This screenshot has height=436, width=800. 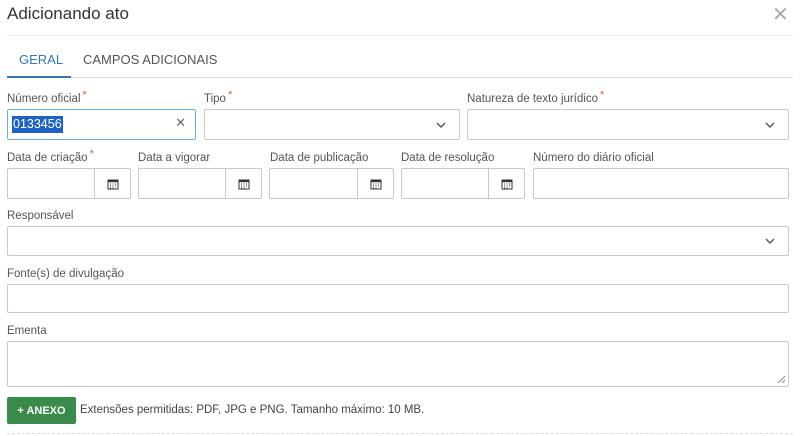 What do you see at coordinates (331, 183) in the screenshot?
I see `data-publicacao-input` at bounding box center [331, 183].